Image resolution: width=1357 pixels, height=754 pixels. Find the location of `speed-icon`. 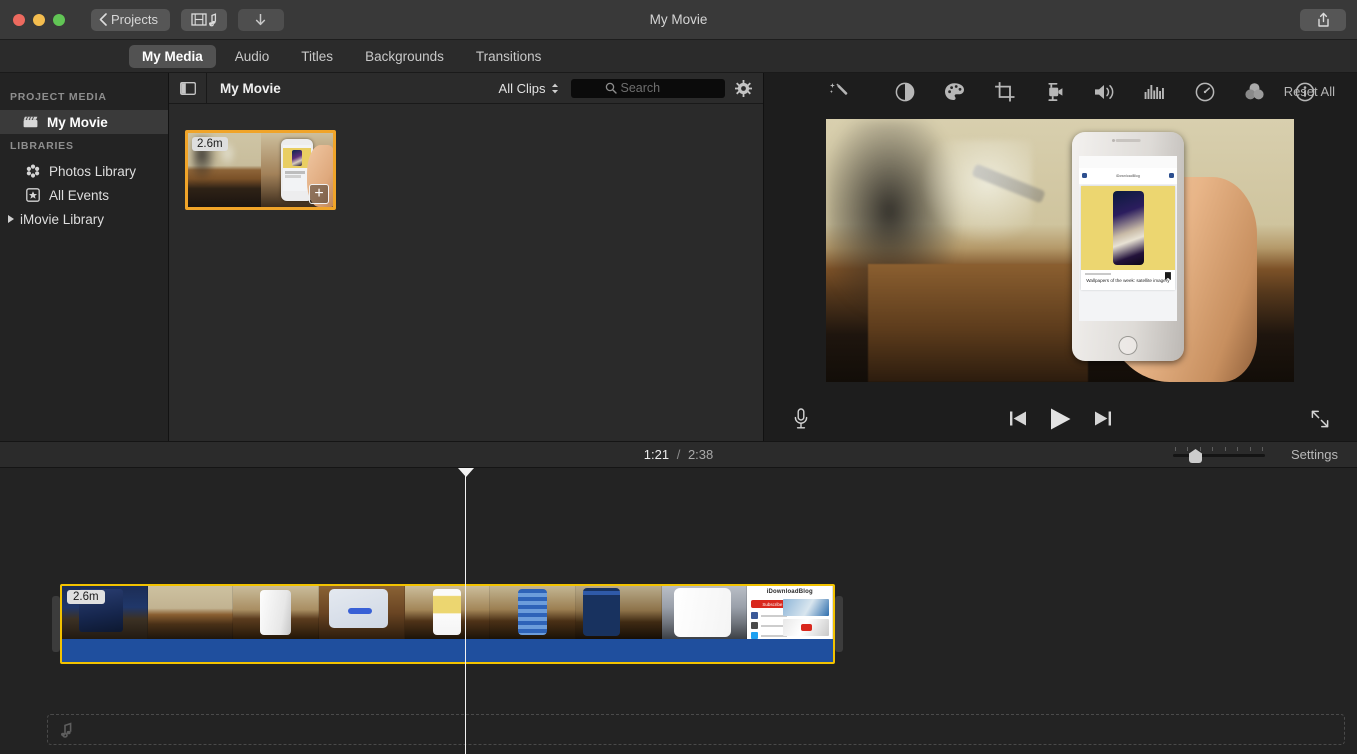

speed-icon is located at coordinates (1204, 91).